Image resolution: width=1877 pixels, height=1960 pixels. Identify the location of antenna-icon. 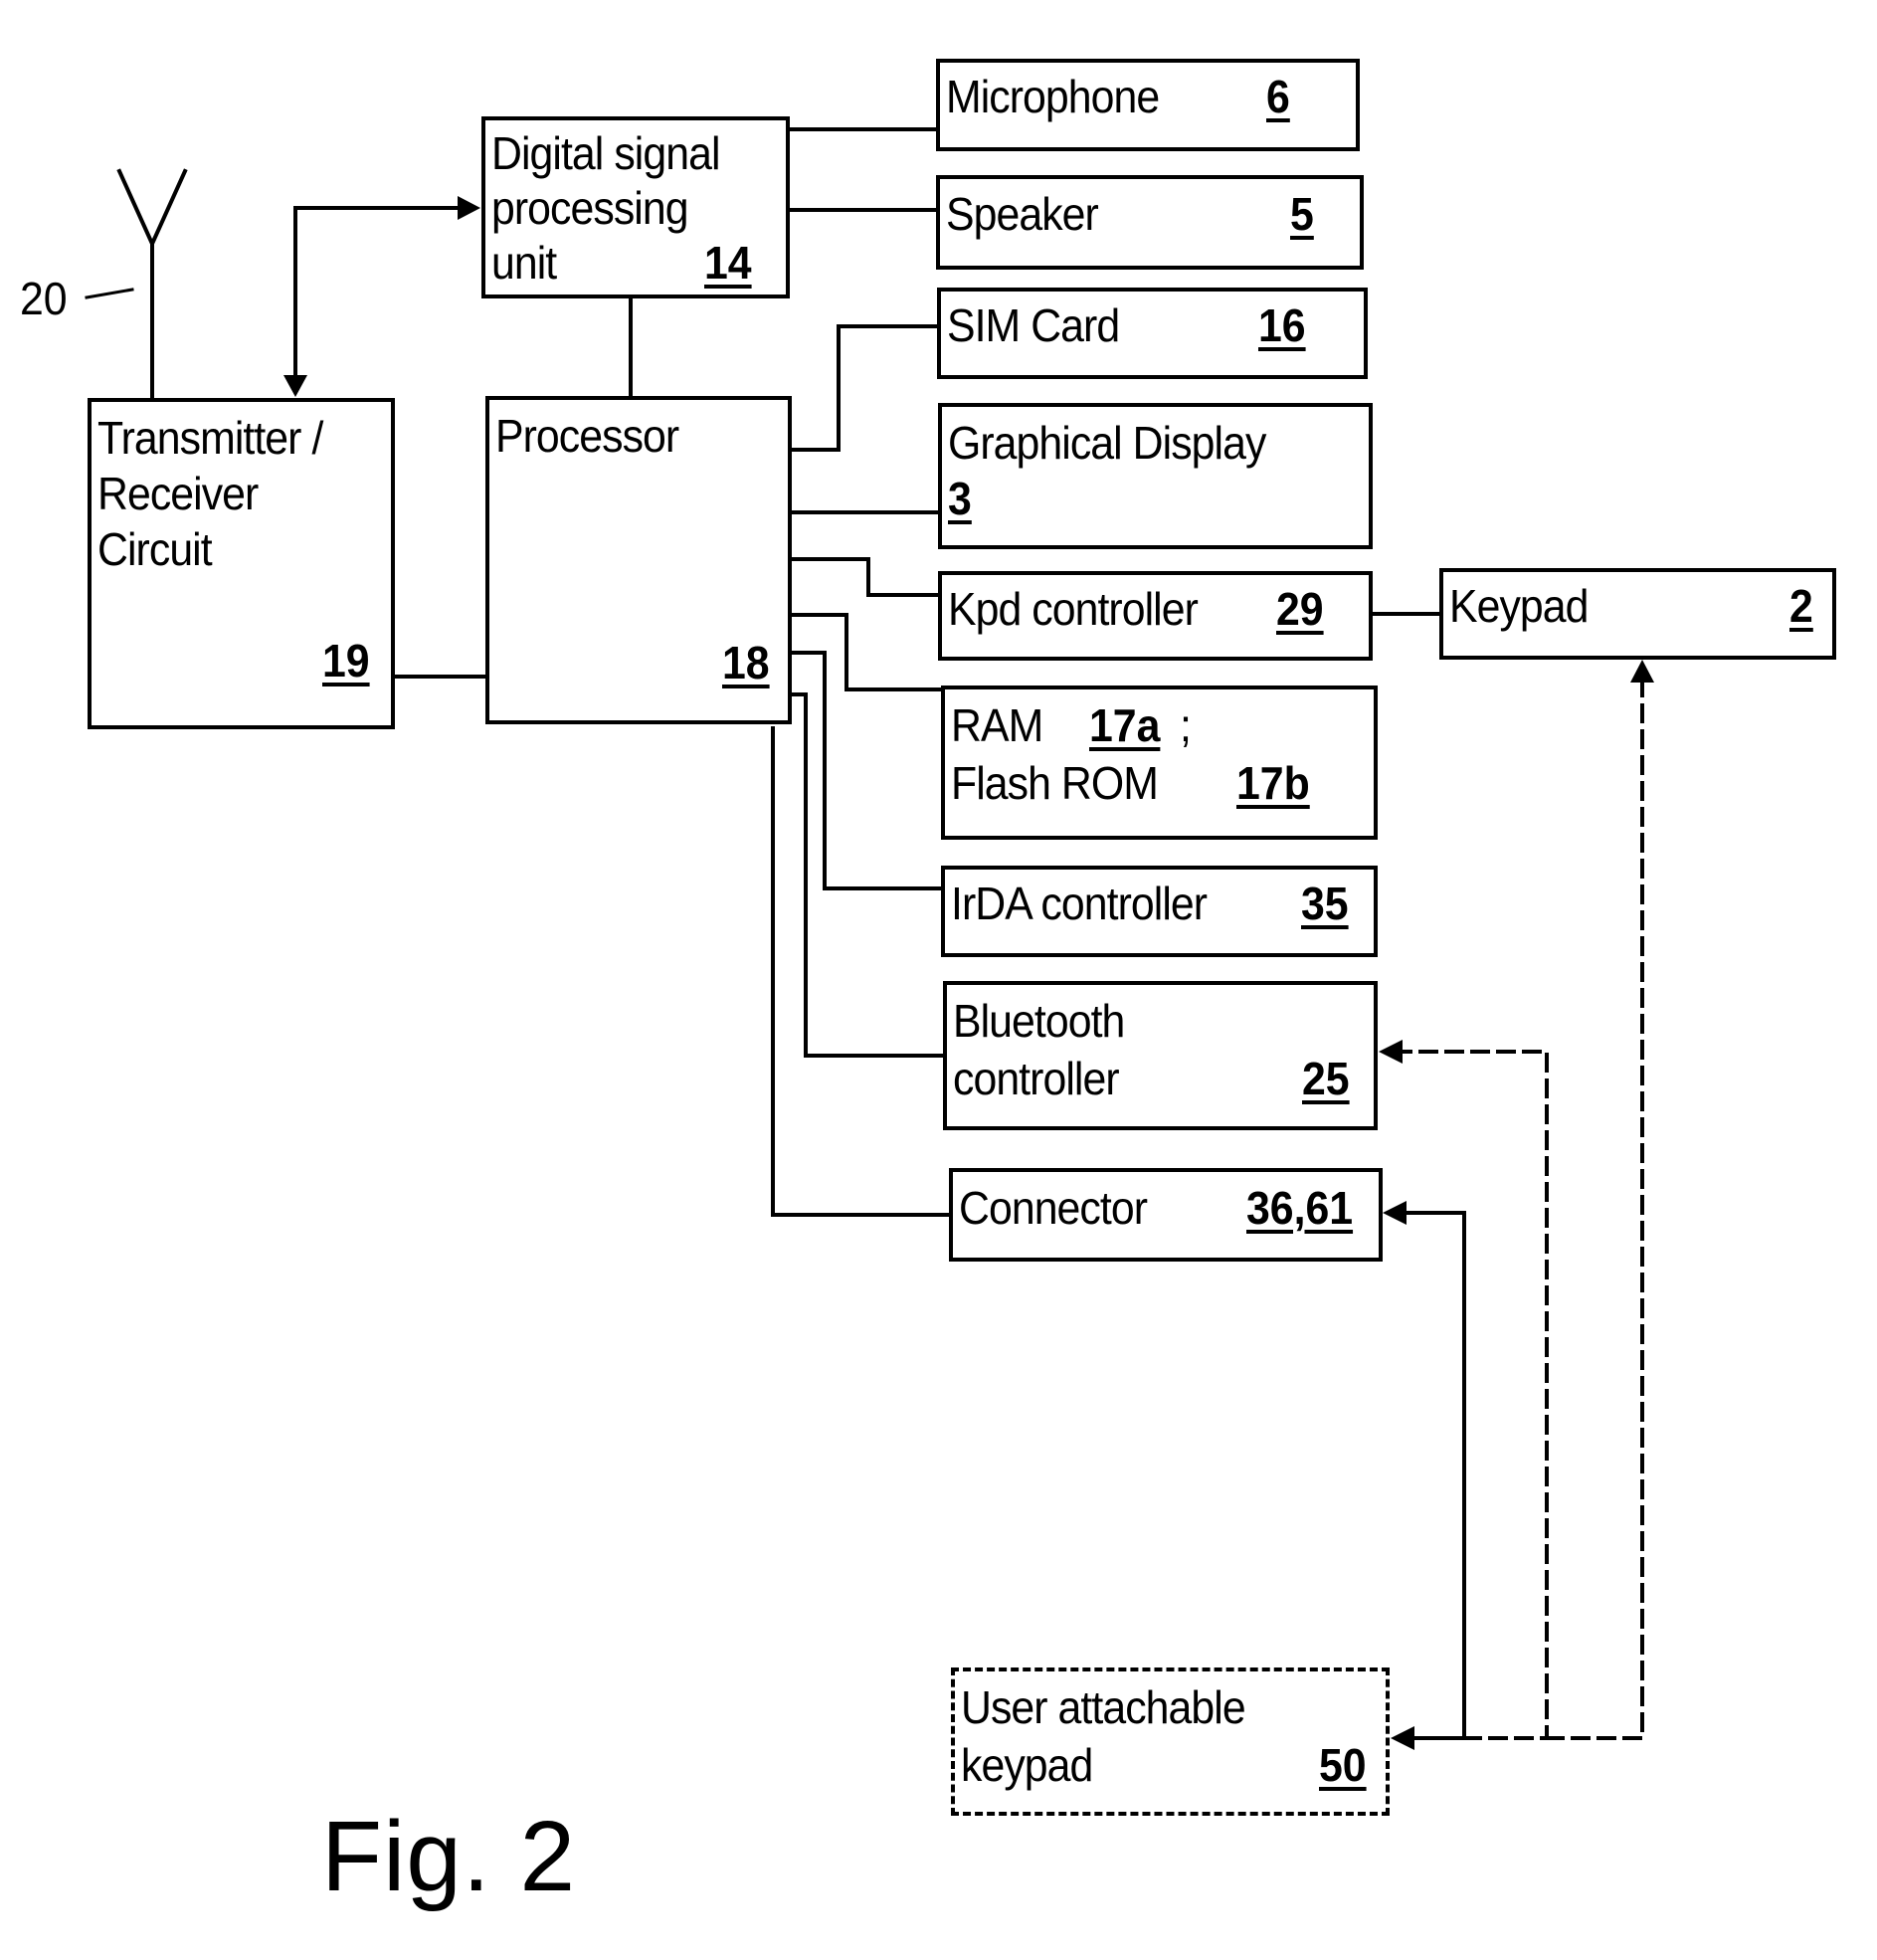
(152, 284).